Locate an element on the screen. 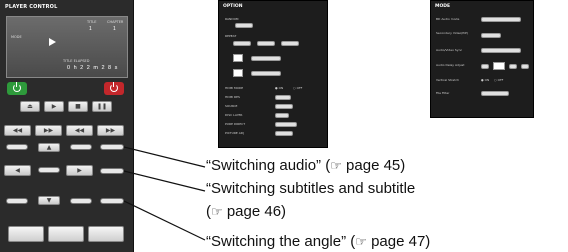  callout-text: “Switching subtitles and subtitle is located at coordinates (311, 188).